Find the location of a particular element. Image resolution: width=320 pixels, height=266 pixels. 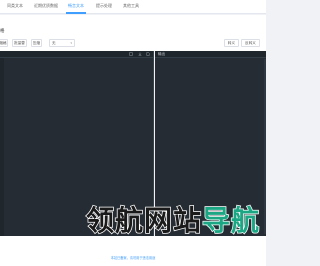

unescape-button: 反转义 is located at coordinates (250, 43).